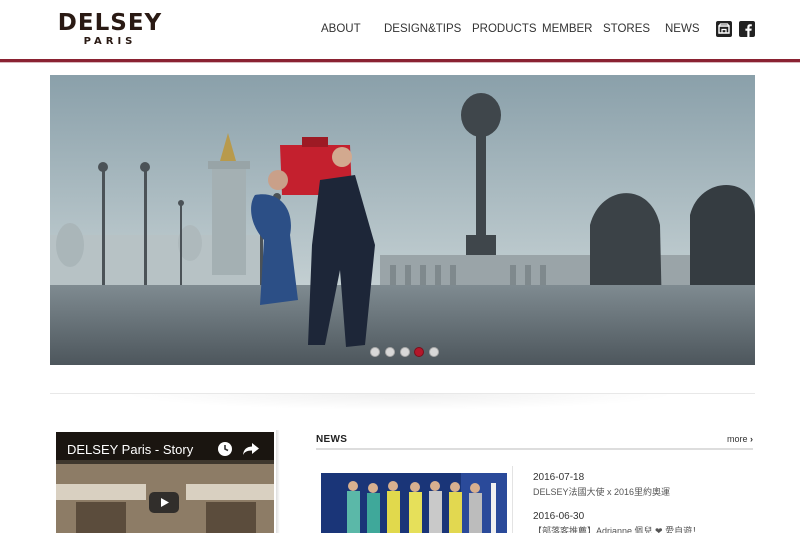 This screenshot has width=800, height=533. Describe the element at coordinates (110, 41) in the screenshot. I see `logo-subtitle: PARIS` at that location.